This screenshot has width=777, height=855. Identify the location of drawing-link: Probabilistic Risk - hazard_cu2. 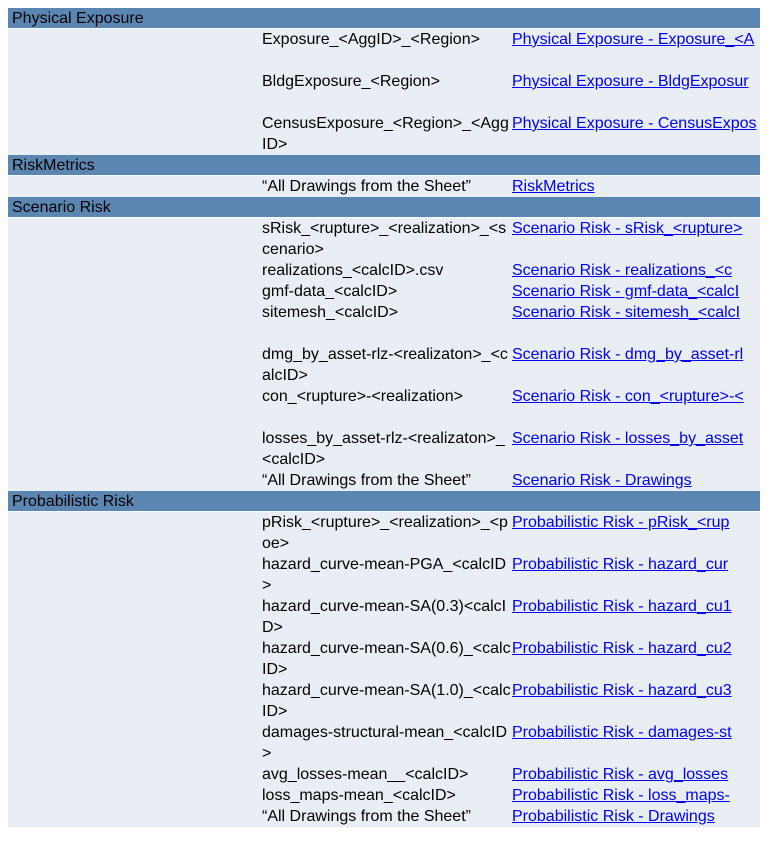
(635, 648).